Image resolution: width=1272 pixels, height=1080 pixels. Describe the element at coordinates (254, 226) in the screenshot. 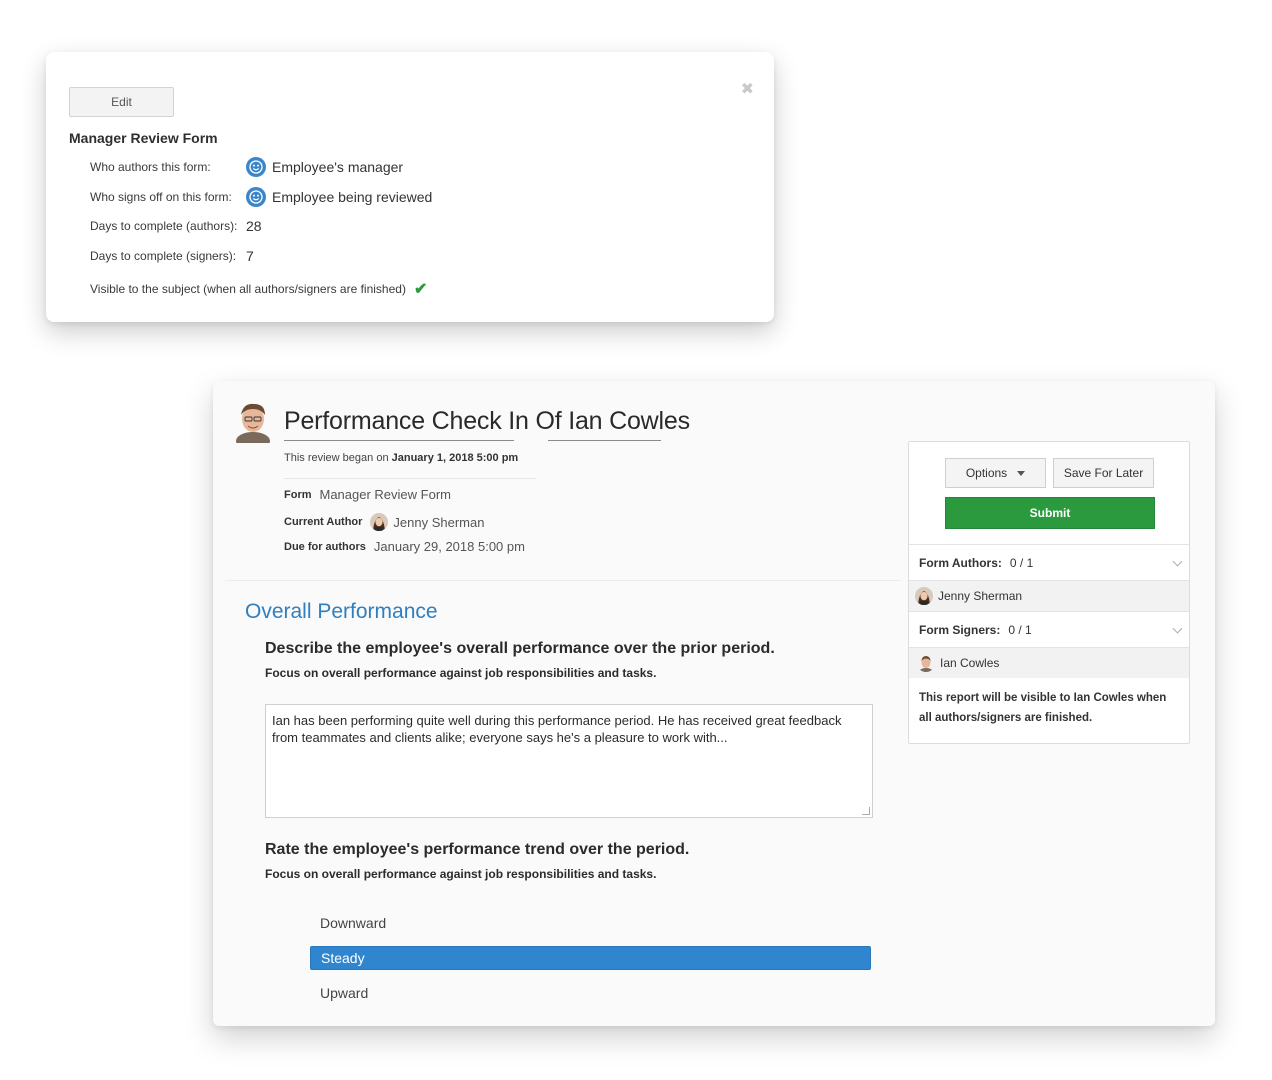

I see `author-days-value: 28` at that location.